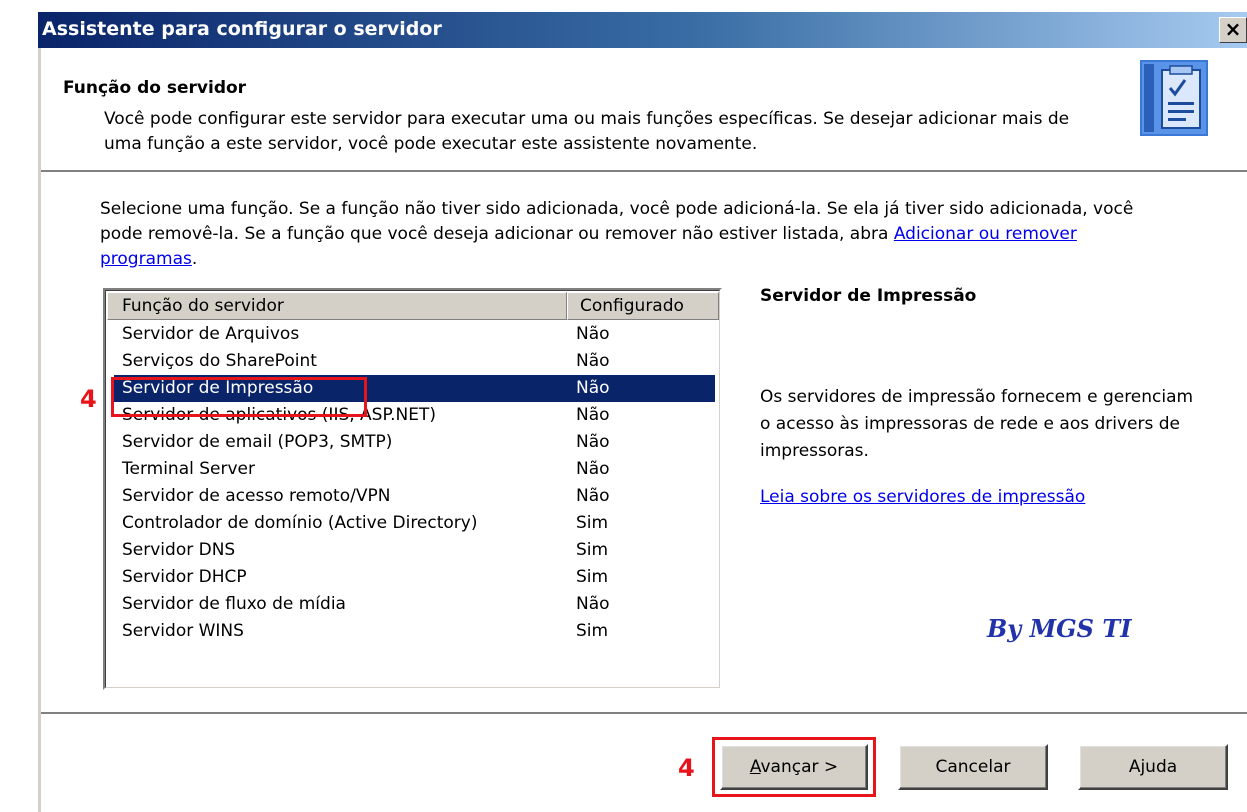 The image size is (1247, 812). I want to click on table-row: Servidor de email (POP3, SMTP) Não, so click(412, 442).